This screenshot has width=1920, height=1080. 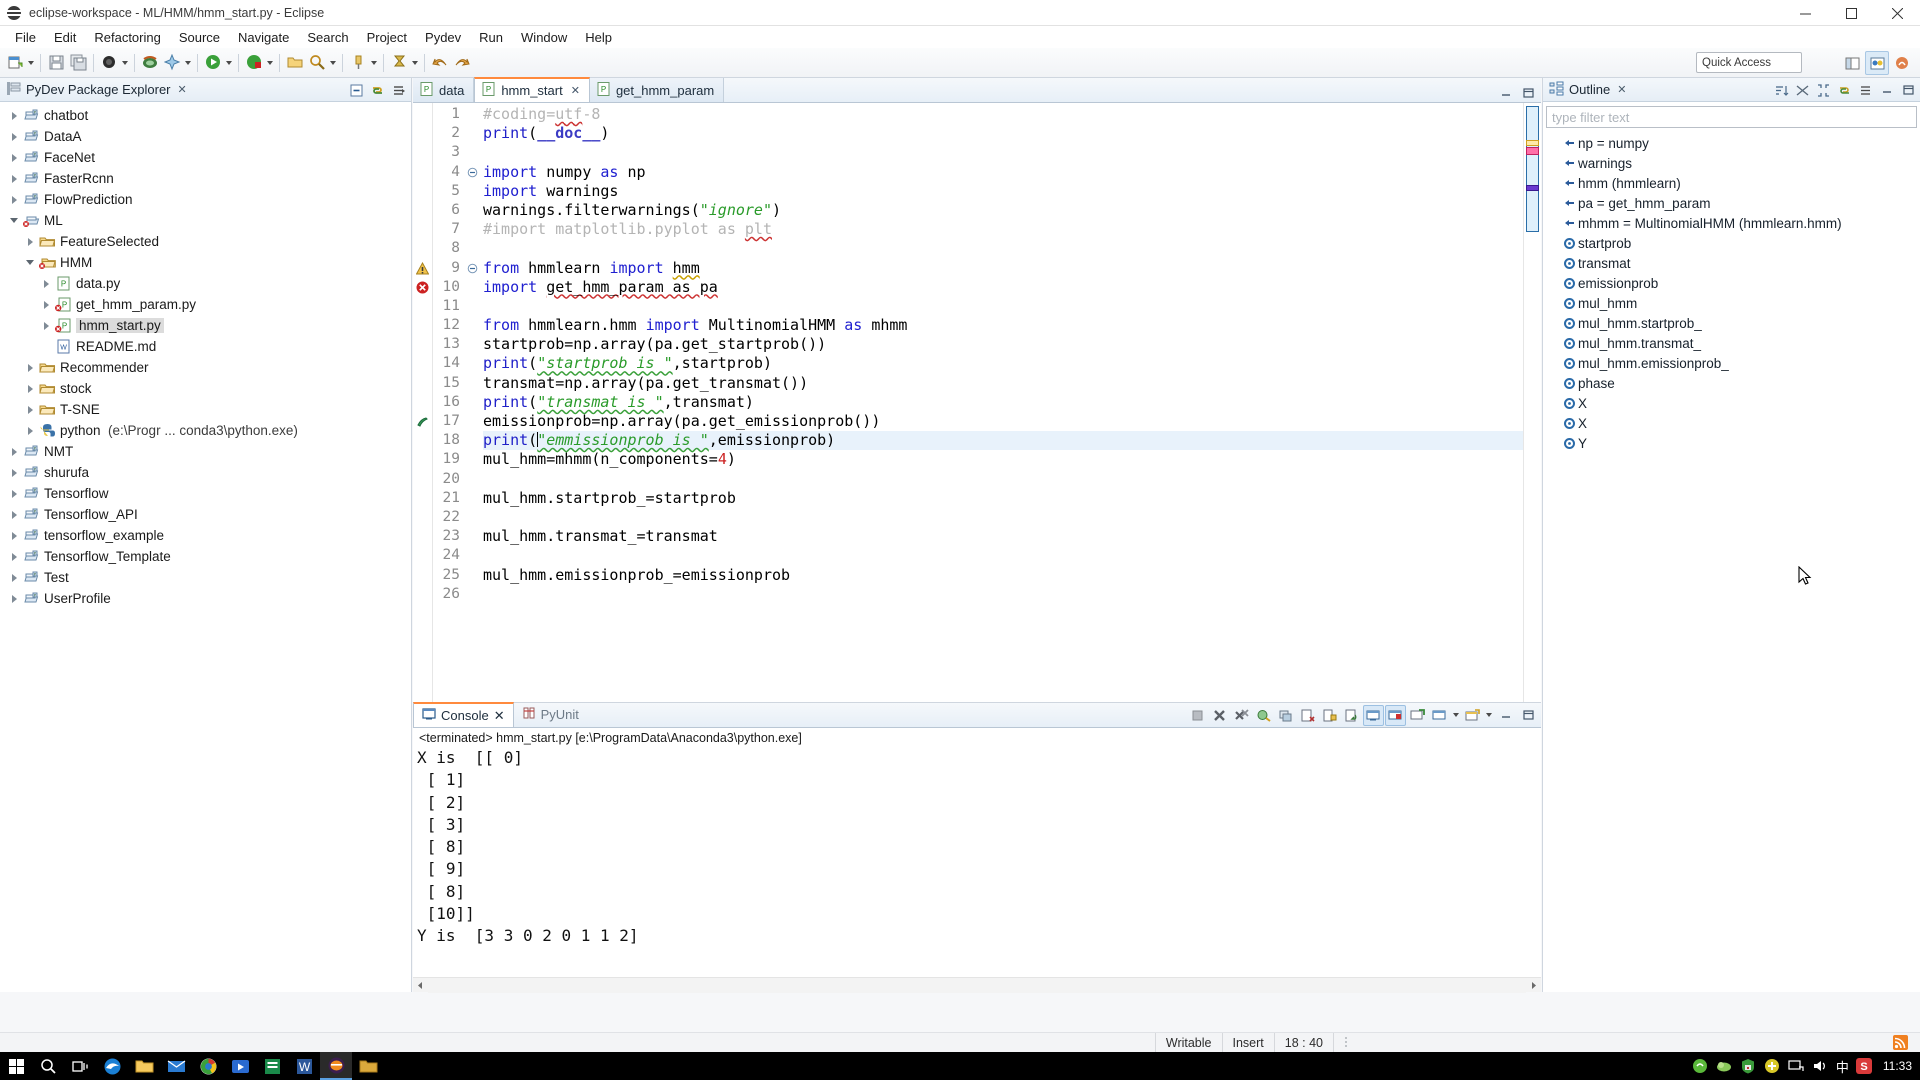 What do you see at coordinates (1731, 183) in the screenshot?
I see `outline-item: hmm (hmmlearn)` at bounding box center [1731, 183].